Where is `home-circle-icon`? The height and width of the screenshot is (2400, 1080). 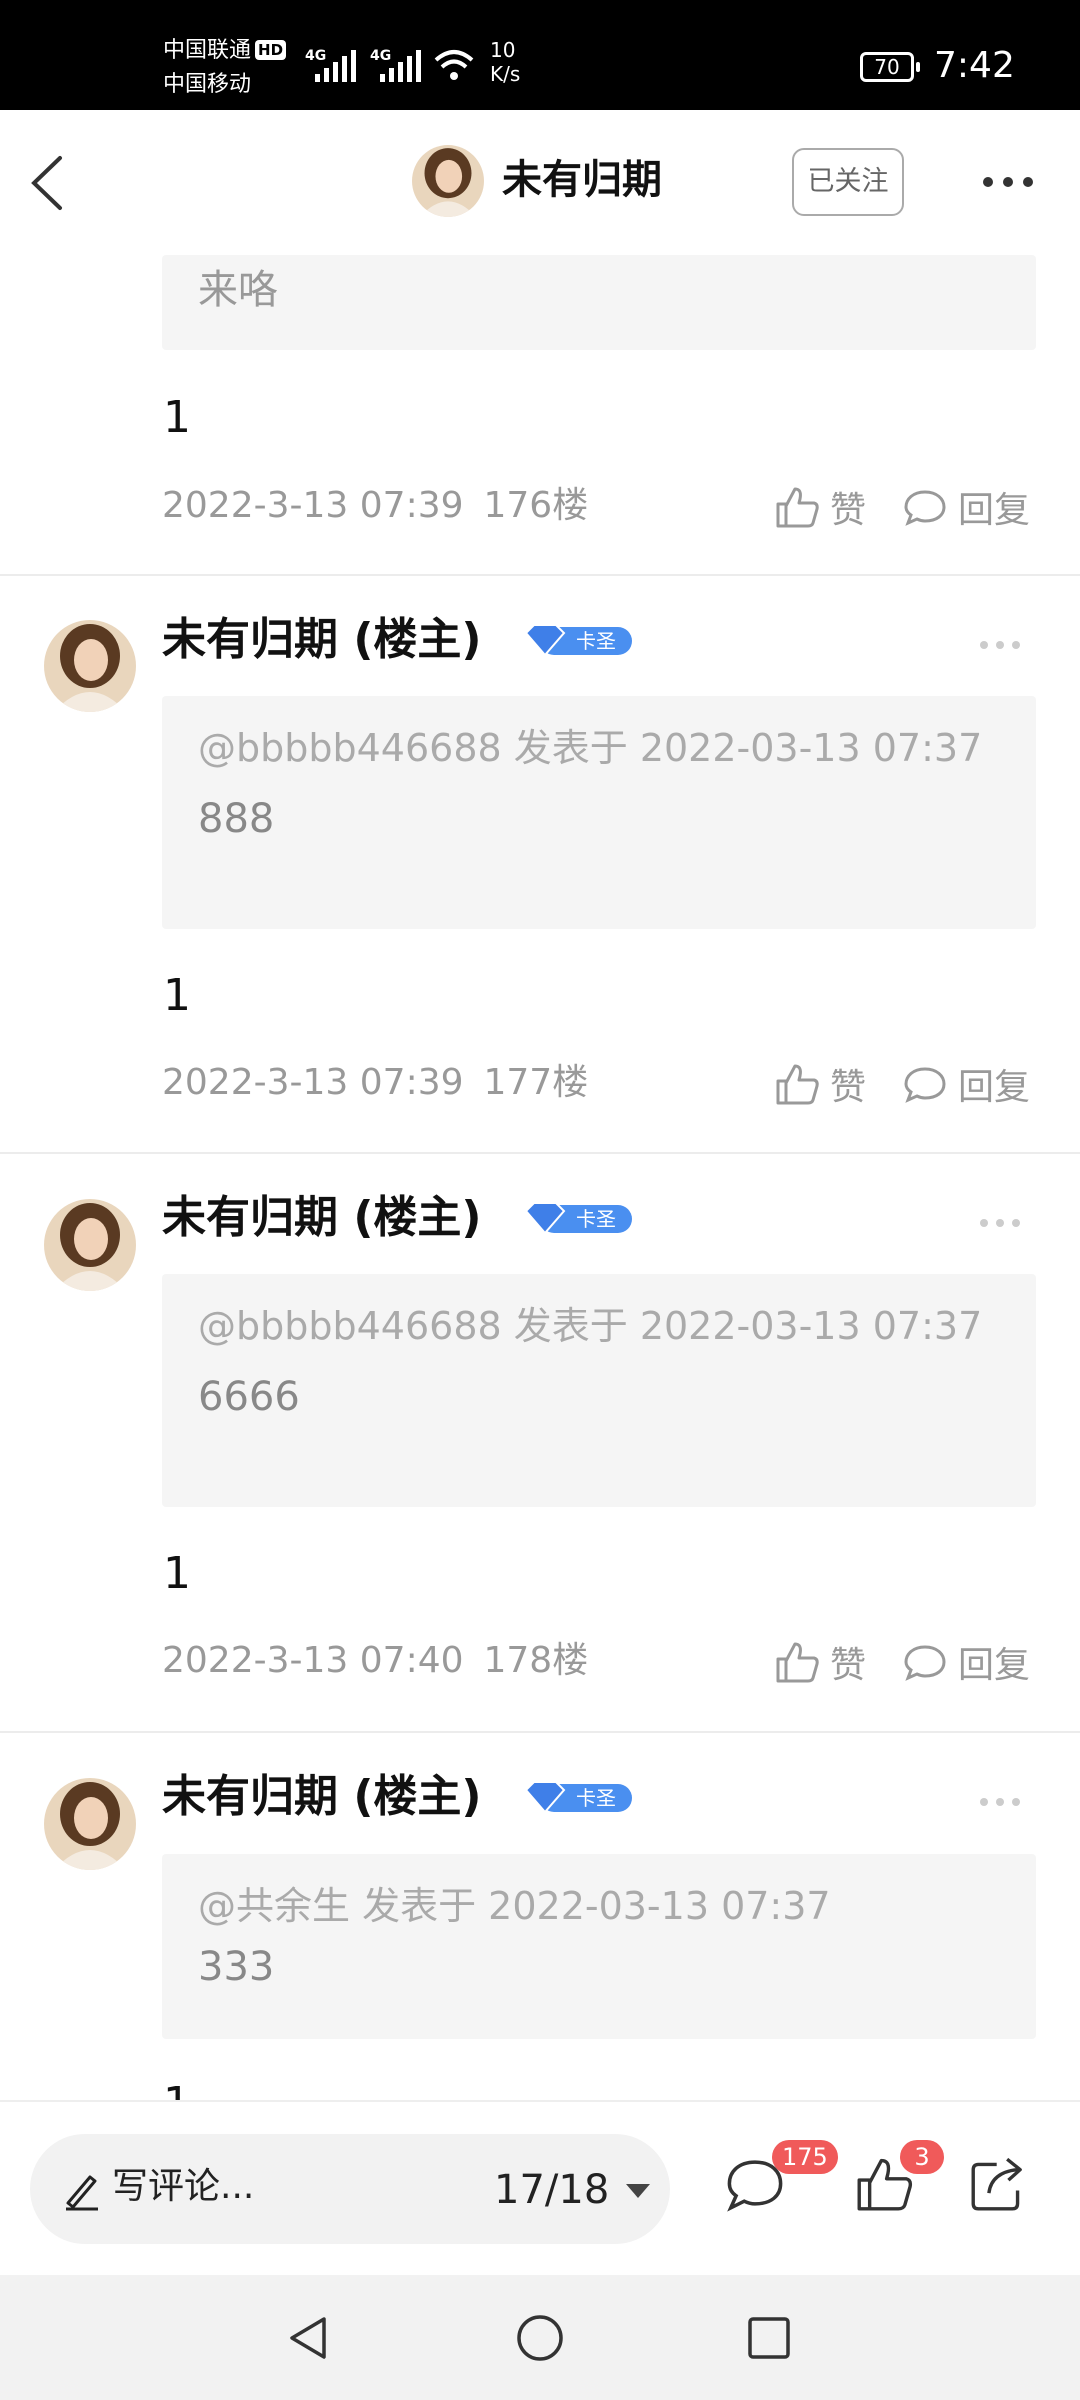 home-circle-icon is located at coordinates (540, 2338).